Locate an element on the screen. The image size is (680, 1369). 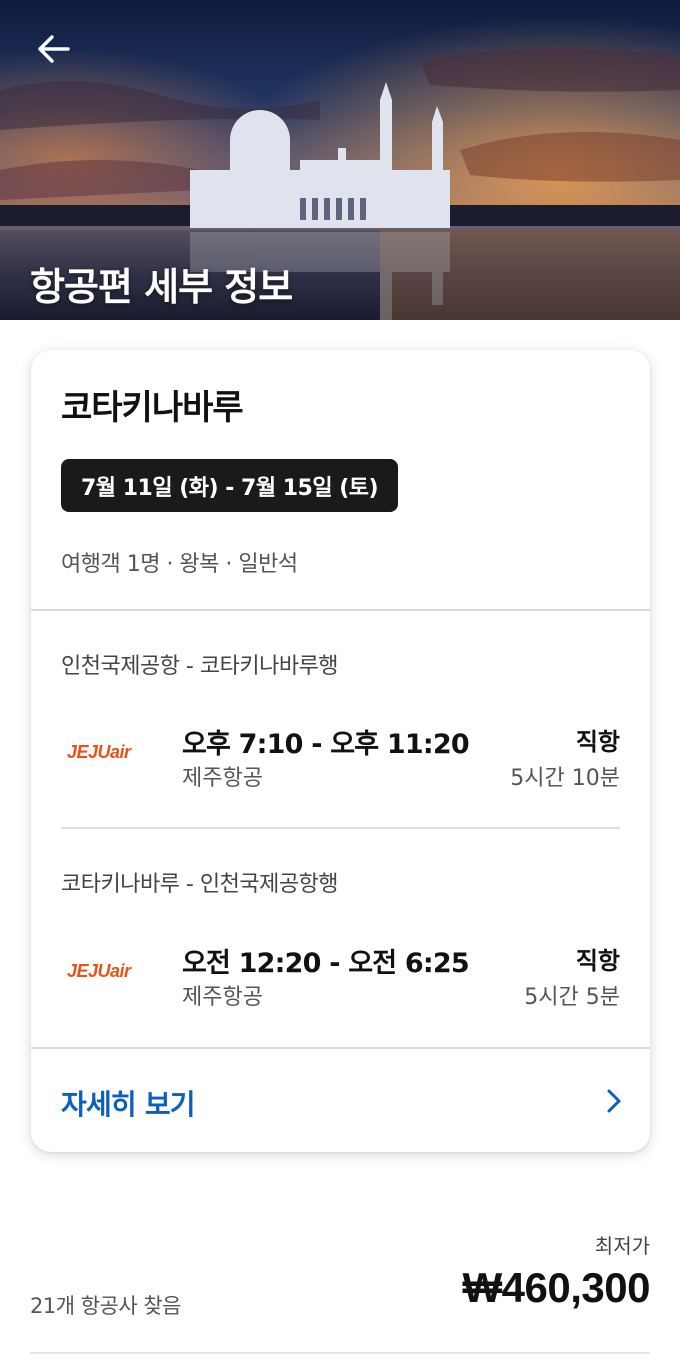
outbound-route-label: 인천국제공항 - 코타키나바루행 is located at coordinates (200, 666).